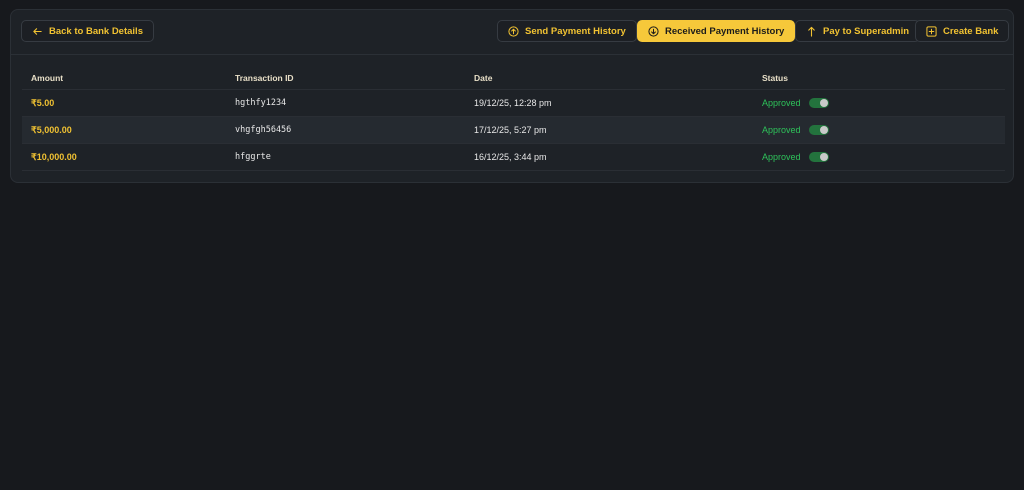 This screenshot has width=1024, height=490. Describe the element at coordinates (96, 31) in the screenshot. I see `back-button-label: Back to Bank Details` at that location.